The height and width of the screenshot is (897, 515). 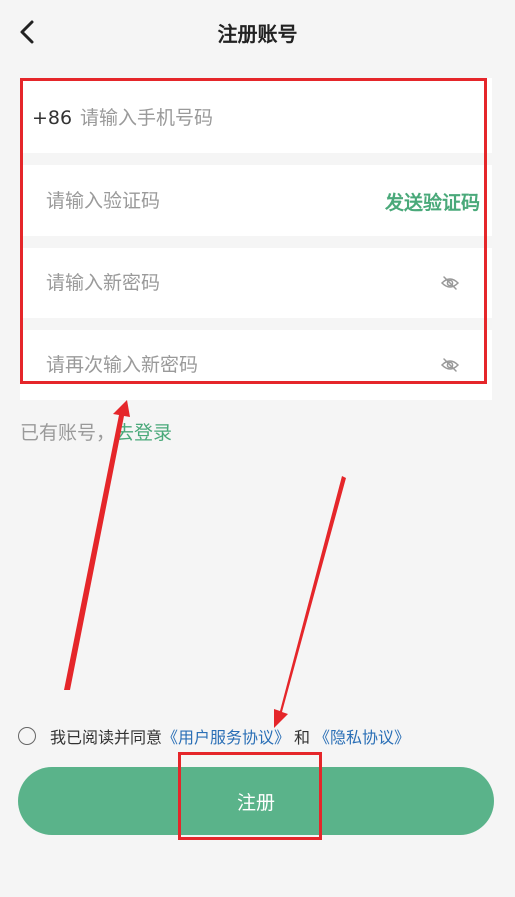 What do you see at coordinates (211, 201) in the screenshot?
I see `verification-code-input` at bounding box center [211, 201].